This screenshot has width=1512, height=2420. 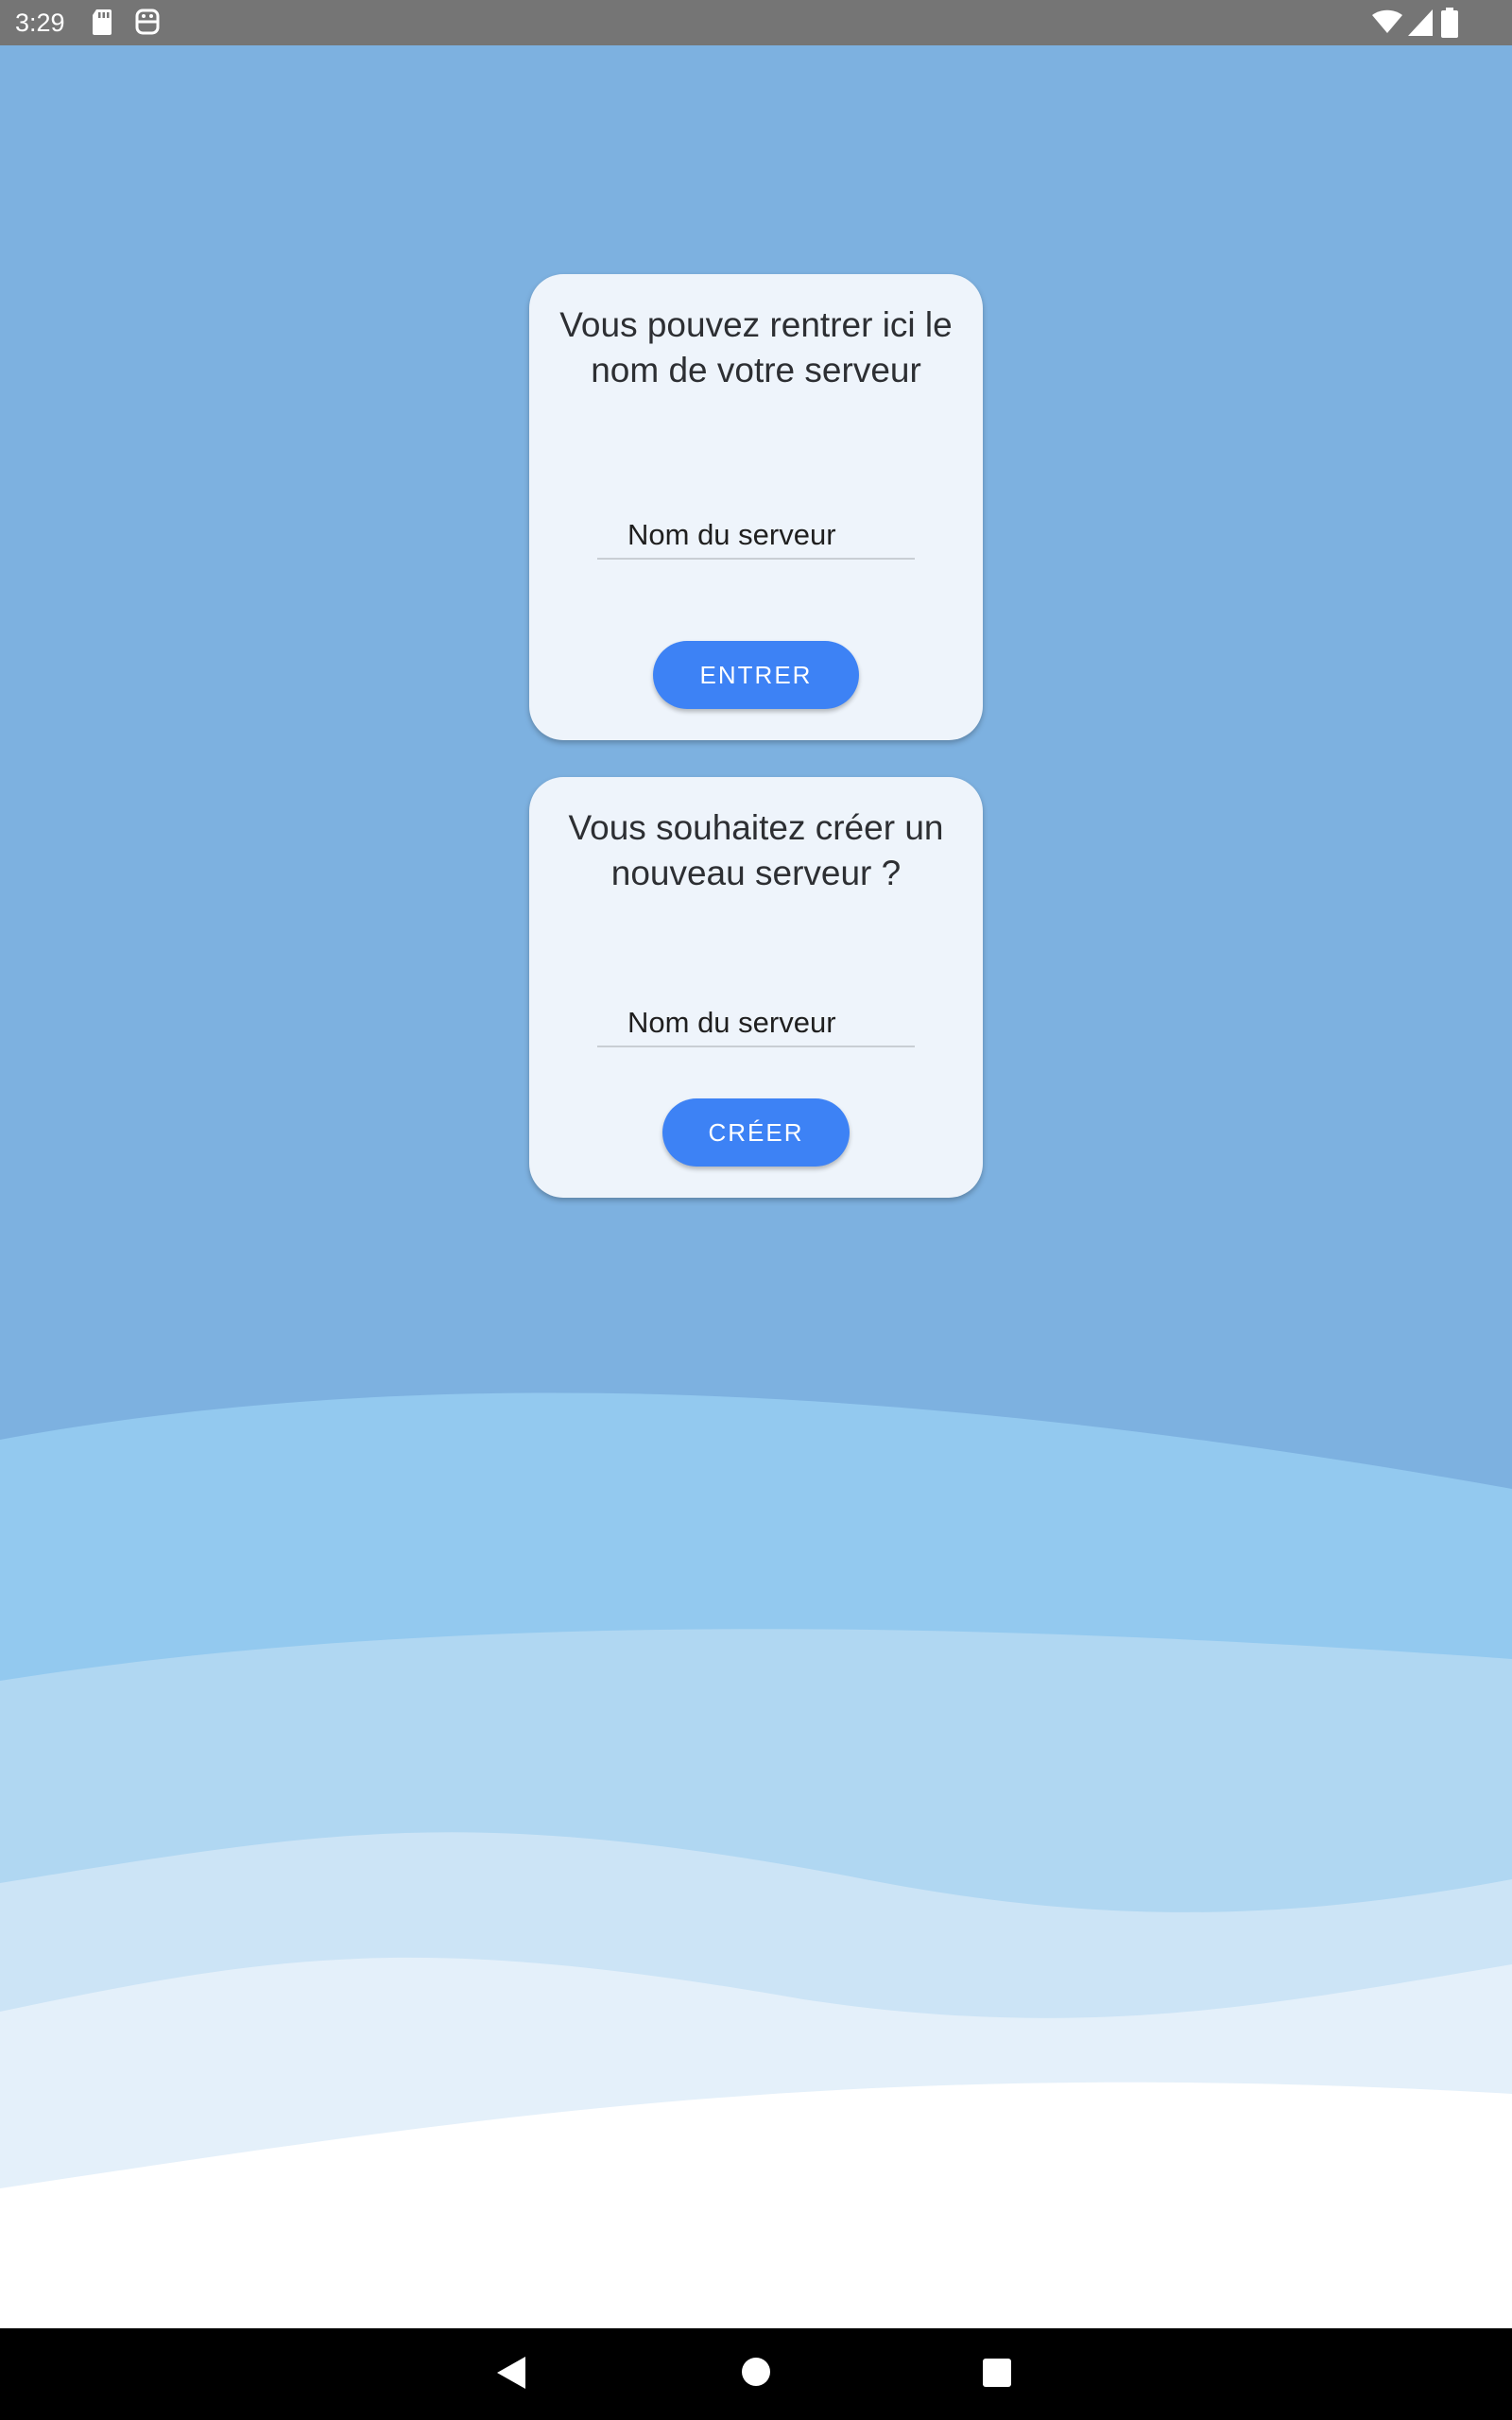 What do you see at coordinates (756, 1023) in the screenshot?
I see `create-server-name-input` at bounding box center [756, 1023].